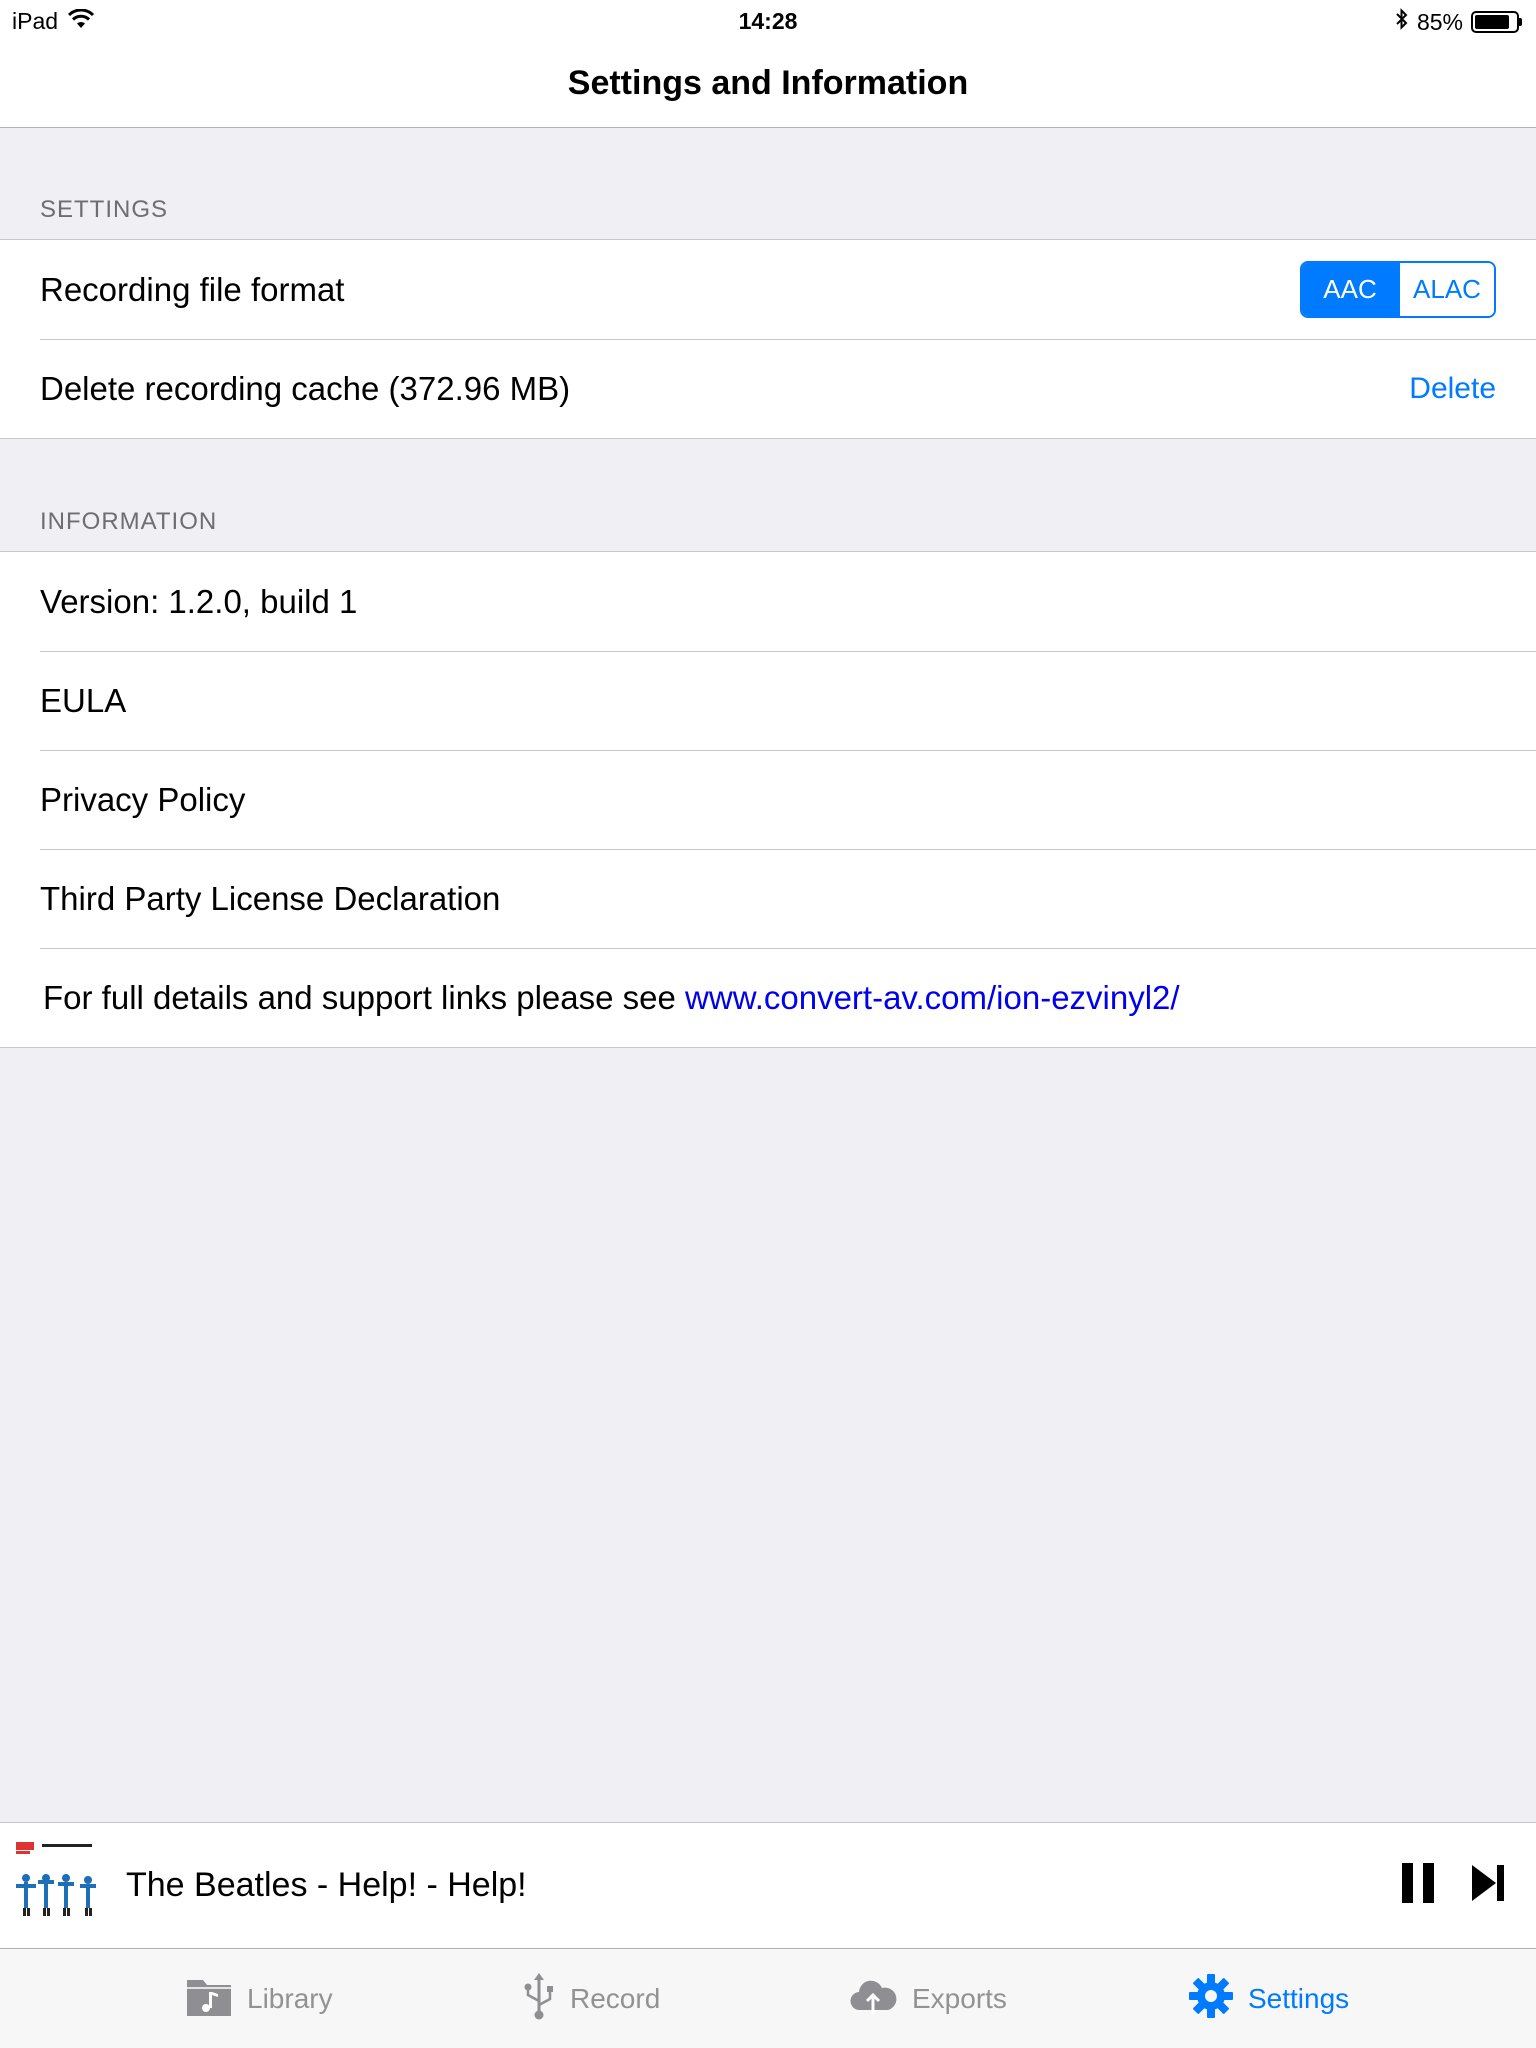 Image resolution: width=1536 pixels, height=2048 pixels. I want to click on bluetooth-icon, so click(1402, 22).